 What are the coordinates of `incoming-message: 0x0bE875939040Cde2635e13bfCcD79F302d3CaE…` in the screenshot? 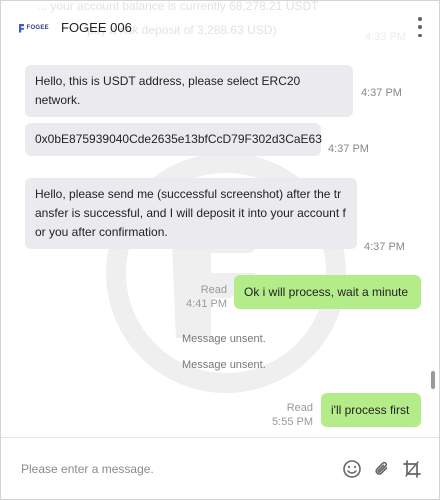 It's located at (173, 139).